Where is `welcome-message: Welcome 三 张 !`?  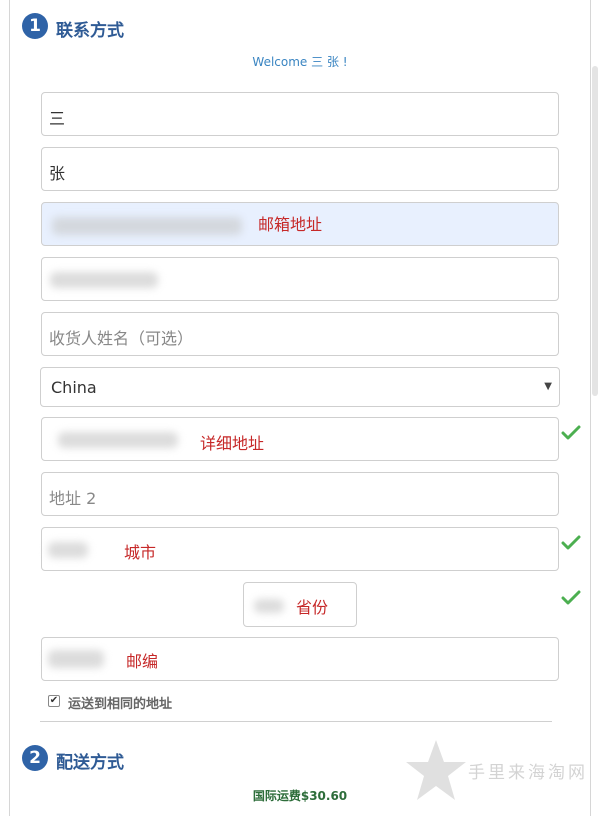
welcome-message: Welcome 三 张 ! is located at coordinates (300, 62).